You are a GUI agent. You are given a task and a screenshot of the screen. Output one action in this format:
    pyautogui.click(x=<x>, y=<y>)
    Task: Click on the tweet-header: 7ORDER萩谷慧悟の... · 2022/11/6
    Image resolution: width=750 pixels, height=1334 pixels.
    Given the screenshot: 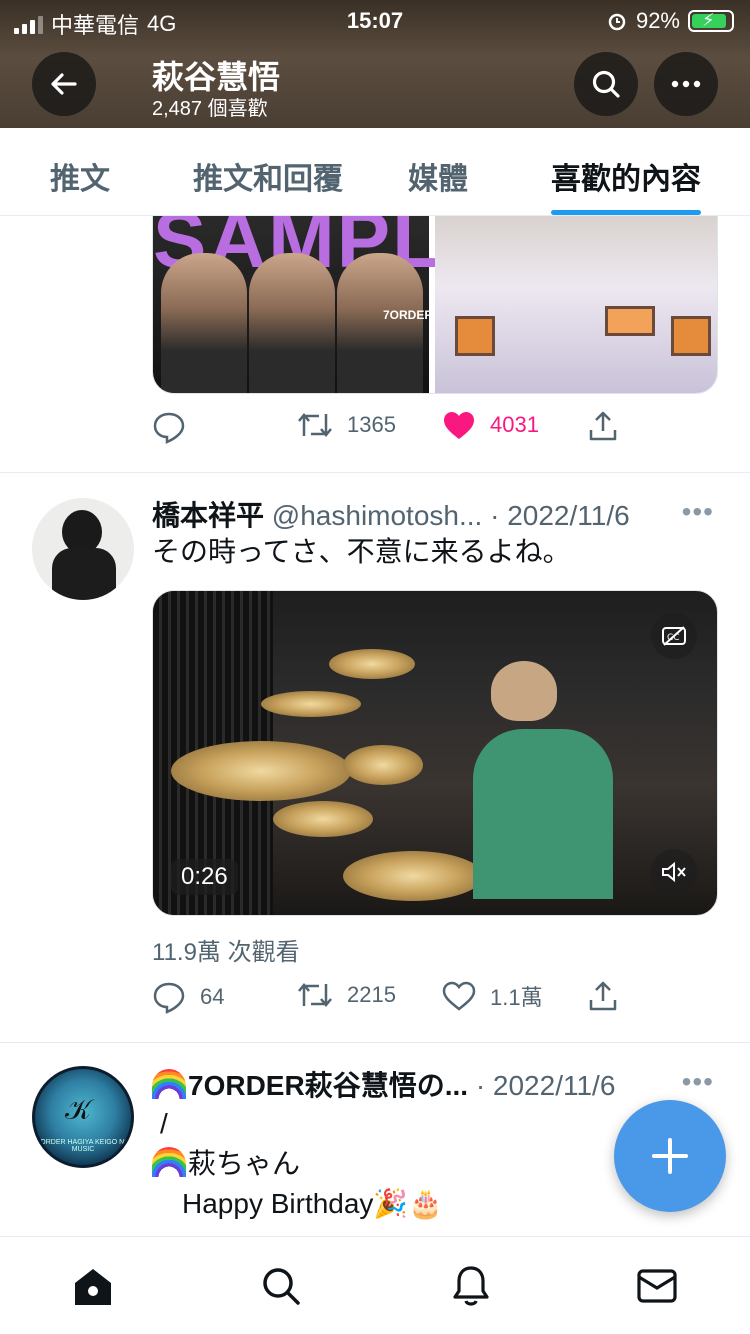 What is the action you would take?
    pyautogui.click(x=383, y=1084)
    